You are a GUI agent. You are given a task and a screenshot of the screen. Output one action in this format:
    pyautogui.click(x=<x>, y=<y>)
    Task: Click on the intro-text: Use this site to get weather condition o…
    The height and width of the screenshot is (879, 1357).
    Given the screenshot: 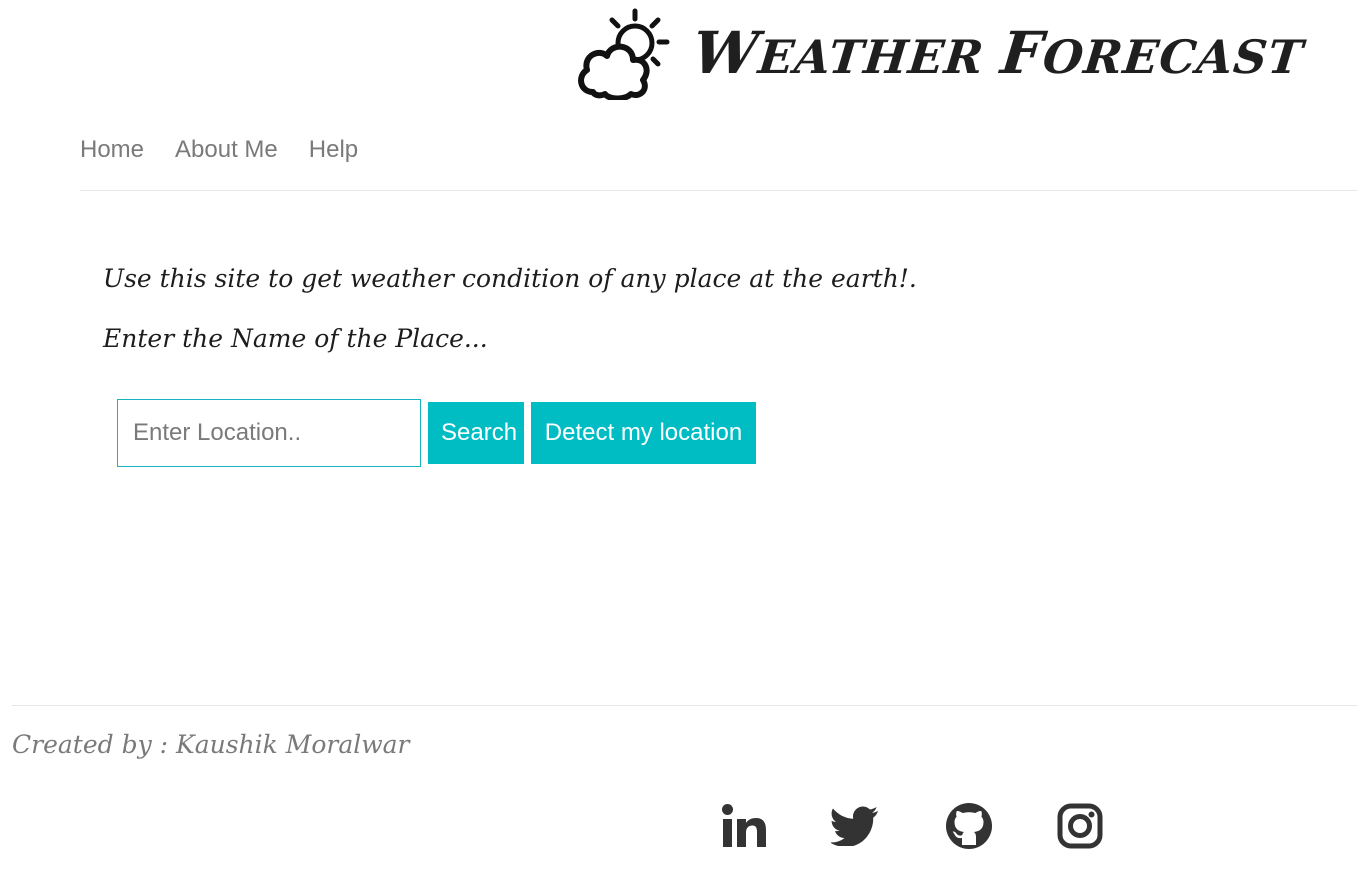 What is the action you would take?
    pyautogui.click(x=510, y=278)
    